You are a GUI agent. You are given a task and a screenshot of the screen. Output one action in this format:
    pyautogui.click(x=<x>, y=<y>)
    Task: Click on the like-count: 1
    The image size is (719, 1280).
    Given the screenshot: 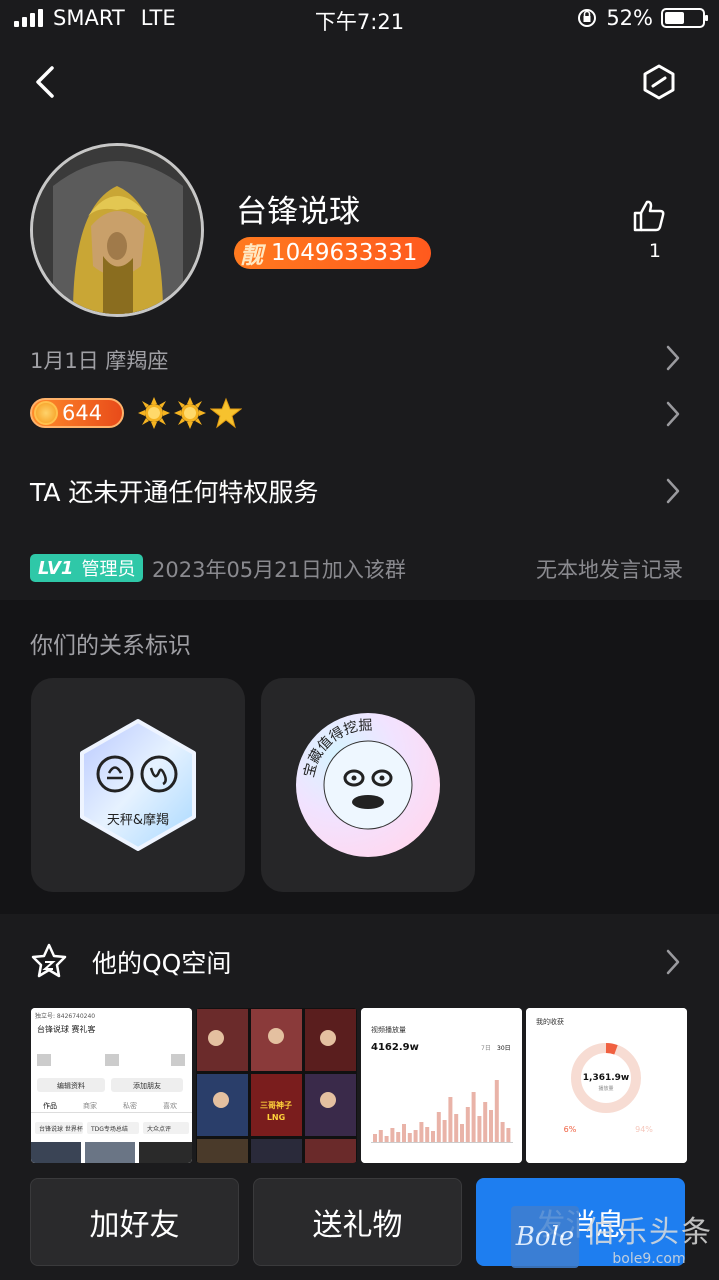 What is the action you would take?
    pyautogui.click(x=654, y=251)
    